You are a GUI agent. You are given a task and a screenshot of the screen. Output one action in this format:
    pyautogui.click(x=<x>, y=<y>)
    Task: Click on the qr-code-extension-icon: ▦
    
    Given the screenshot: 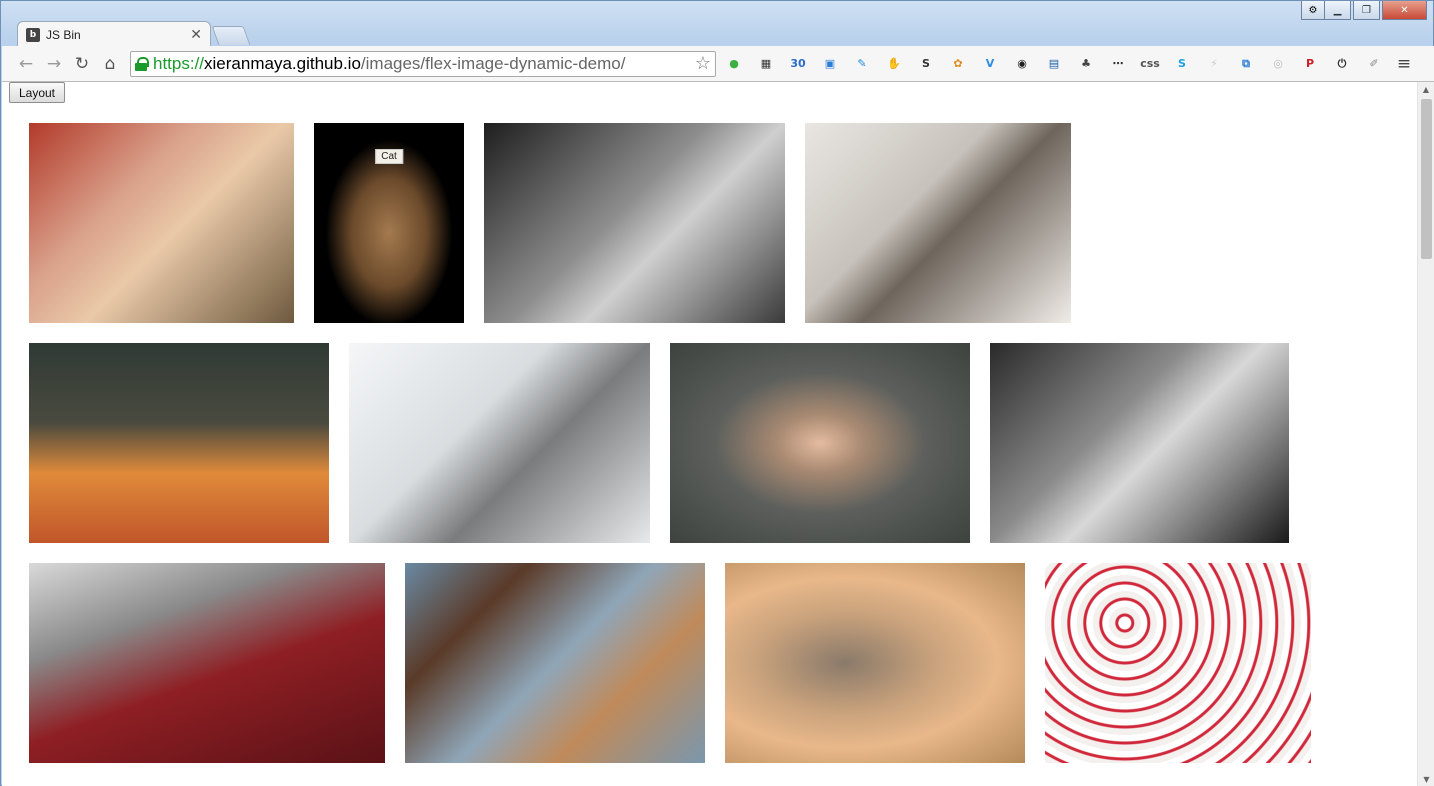 What is the action you would take?
    pyautogui.click(x=766, y=64)
    